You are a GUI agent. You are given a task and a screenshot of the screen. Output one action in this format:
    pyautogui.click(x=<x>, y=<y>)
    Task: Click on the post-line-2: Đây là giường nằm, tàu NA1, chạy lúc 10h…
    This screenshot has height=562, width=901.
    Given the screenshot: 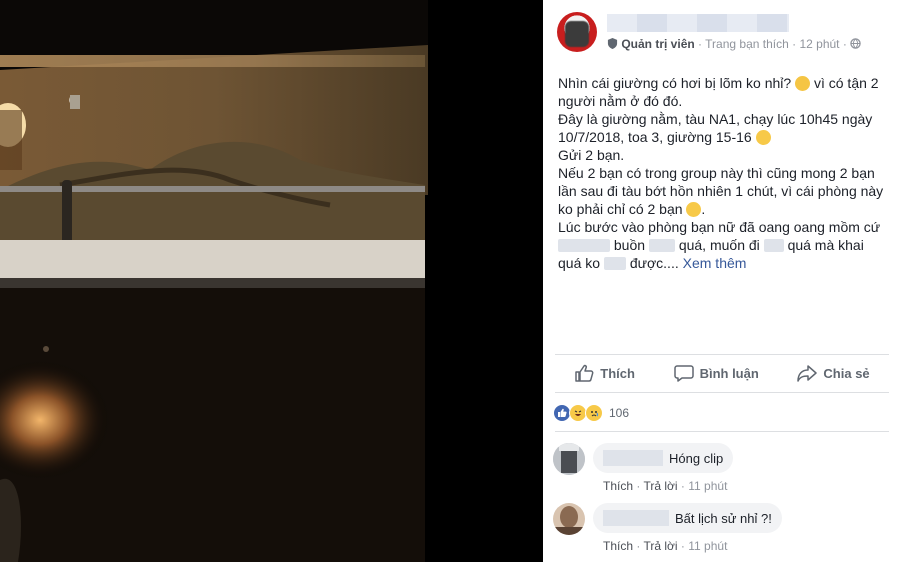 What is the action you would take?
    pyautogui.click(x=715, y=128)
    